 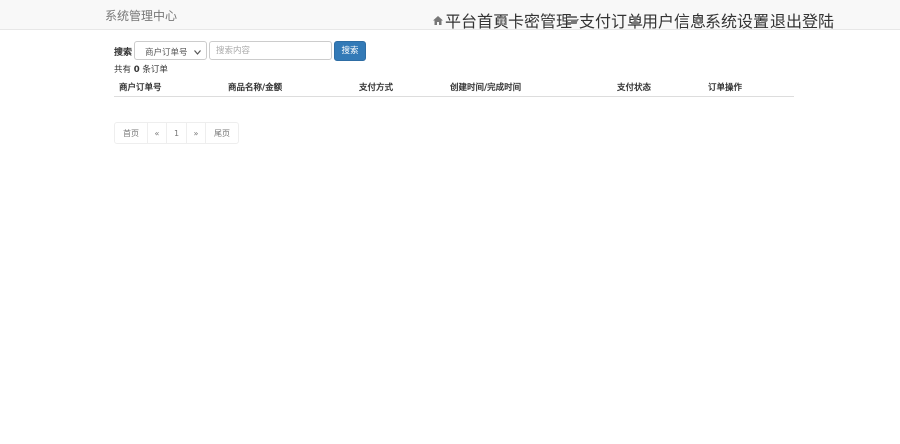 What do you see at coordinates (634, 88) in the screenshot?
I see `column-header-status: 支付状态` at bounding box center [634, 88].